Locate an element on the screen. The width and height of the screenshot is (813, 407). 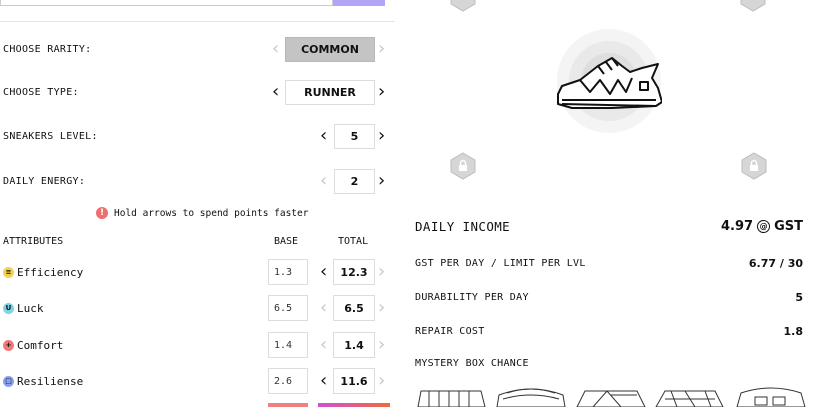
energy-label: DAILY ENERGY: is located at coordinates (44, 181).